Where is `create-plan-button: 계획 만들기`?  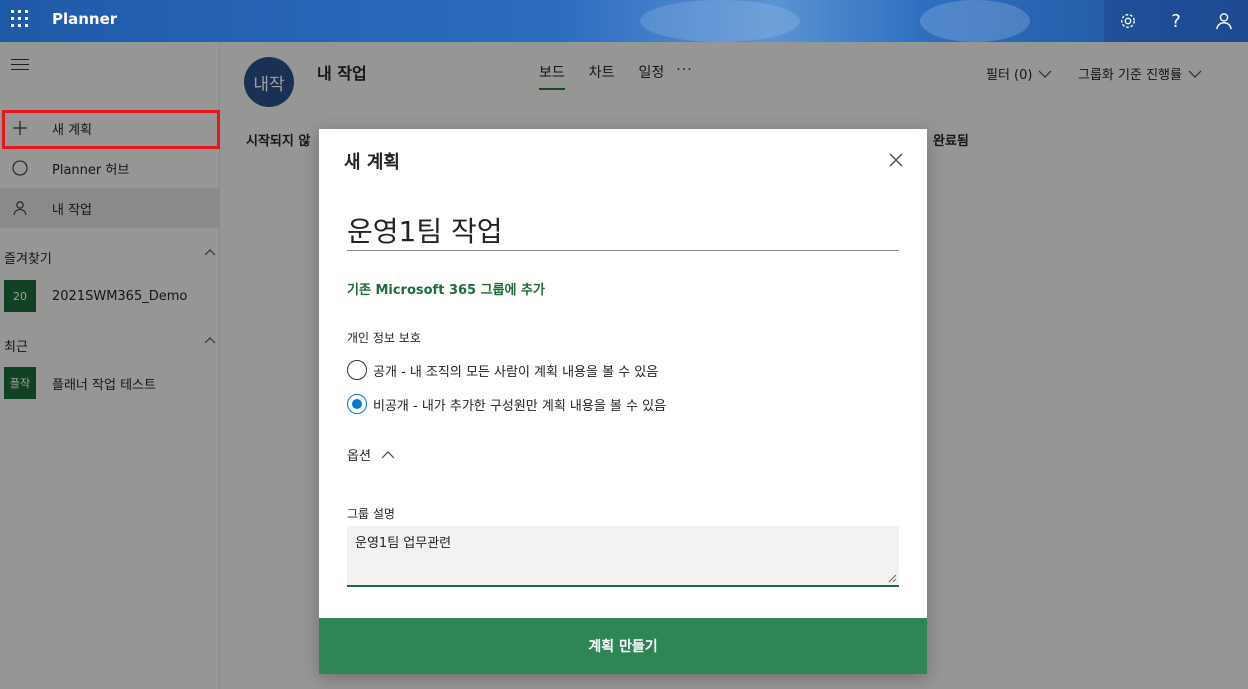 create-plan-button: 계획 만들기 is located at coordinates (623, 646).